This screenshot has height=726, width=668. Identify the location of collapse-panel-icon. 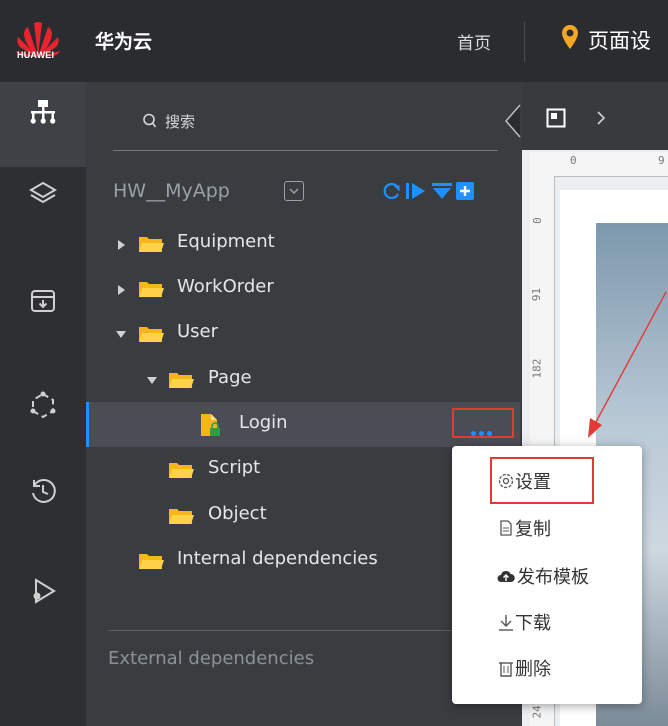
(513, 121).